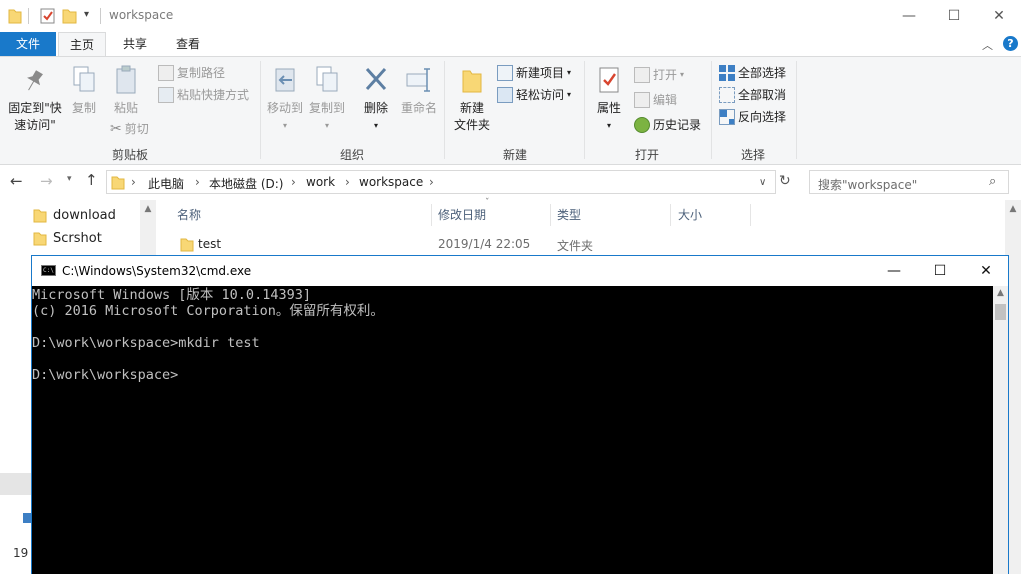  What do you see at coordinates (48, 16) in the screenshot?
I see `properties-checkmark-icon` at bounding box center [48, 16].